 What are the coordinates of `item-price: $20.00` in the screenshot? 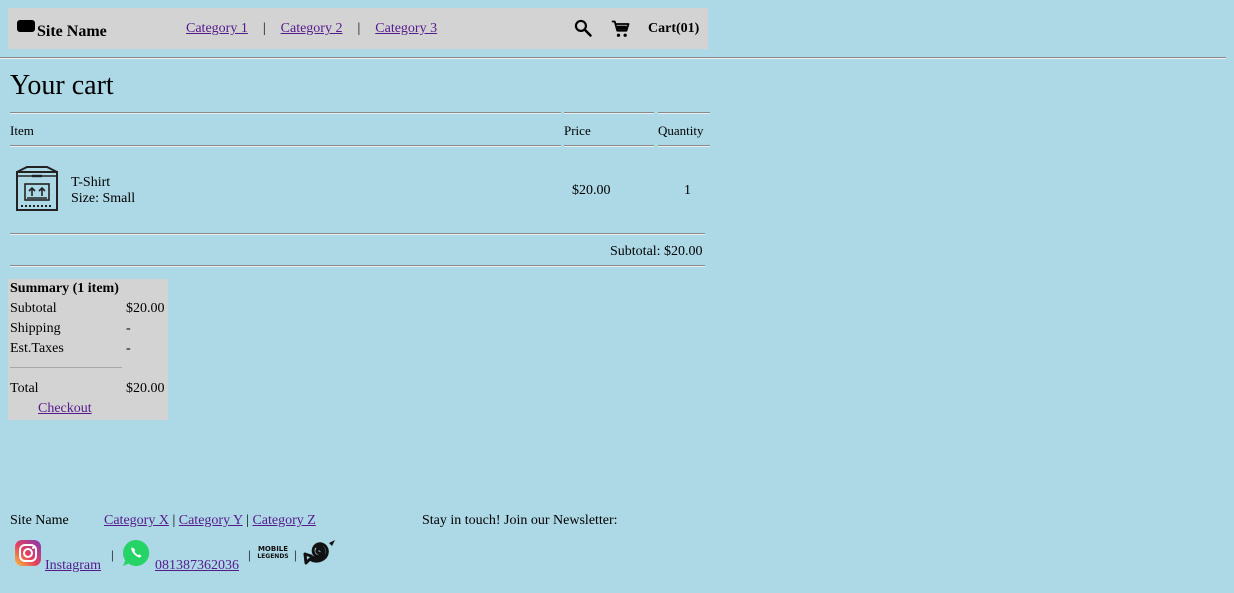 It's located at (591, 190).